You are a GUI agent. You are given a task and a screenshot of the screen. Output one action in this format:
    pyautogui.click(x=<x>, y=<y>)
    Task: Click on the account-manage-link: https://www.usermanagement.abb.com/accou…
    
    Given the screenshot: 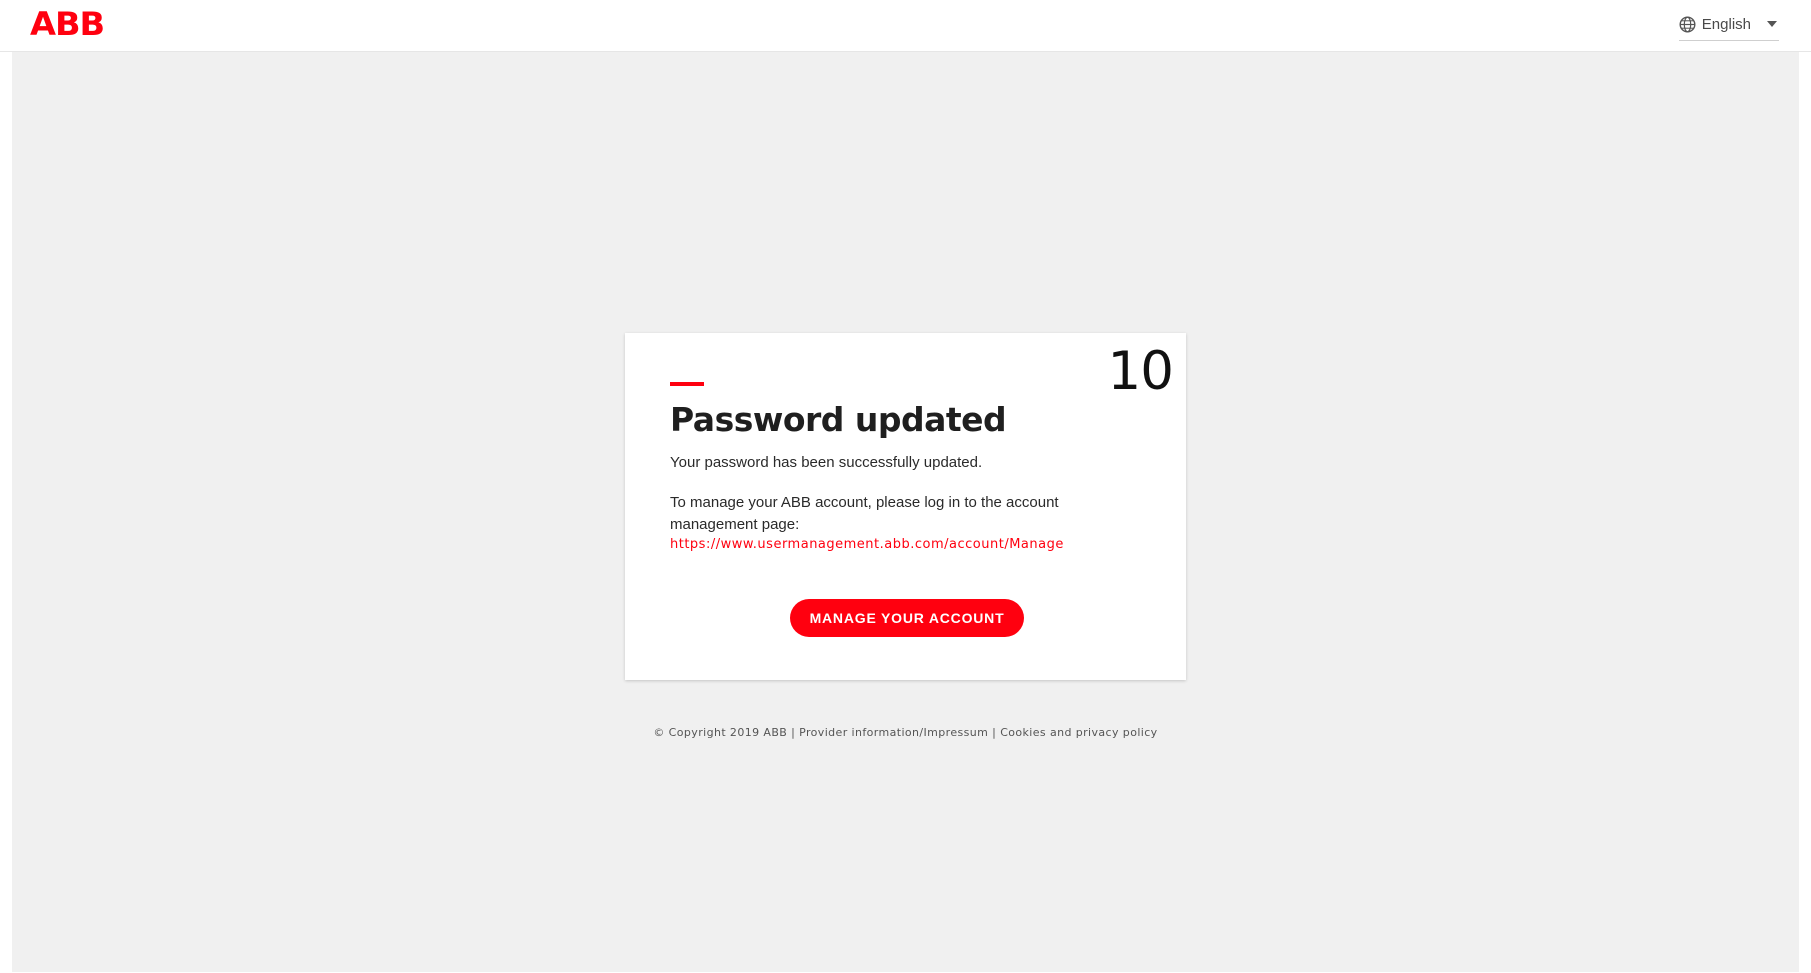 What is the action you would take?
    pyautogui.click(x=867, y=544)
    